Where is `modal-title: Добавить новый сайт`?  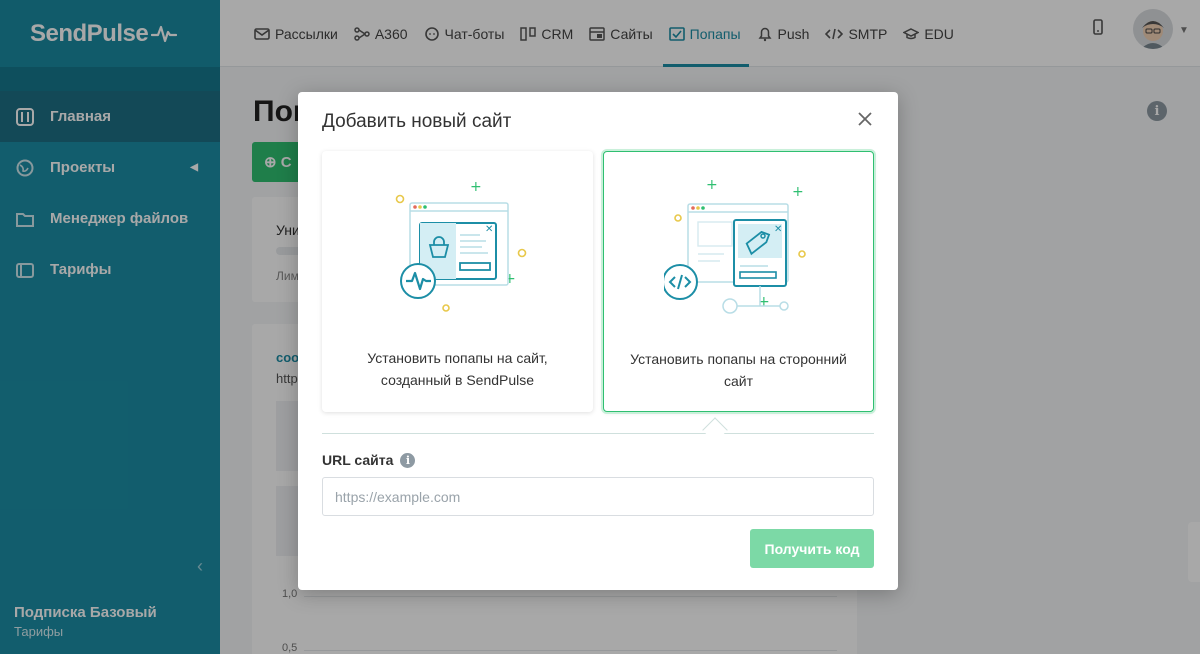
modal-title: Добавить новый сайт is located at coordinates (417, 121).